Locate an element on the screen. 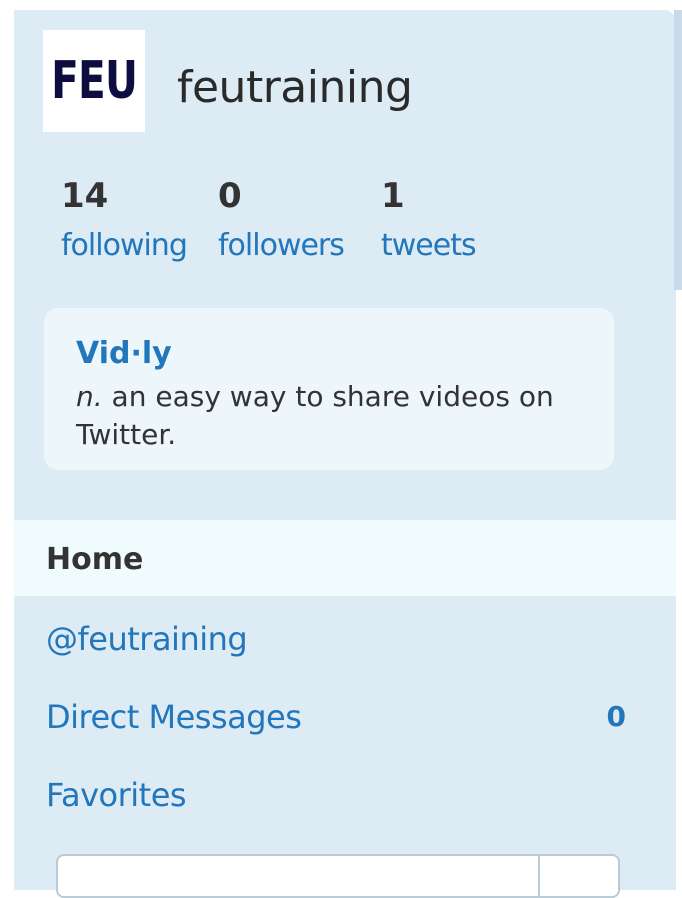  profile-avatar: FEU is located at coordinates (94, 81).